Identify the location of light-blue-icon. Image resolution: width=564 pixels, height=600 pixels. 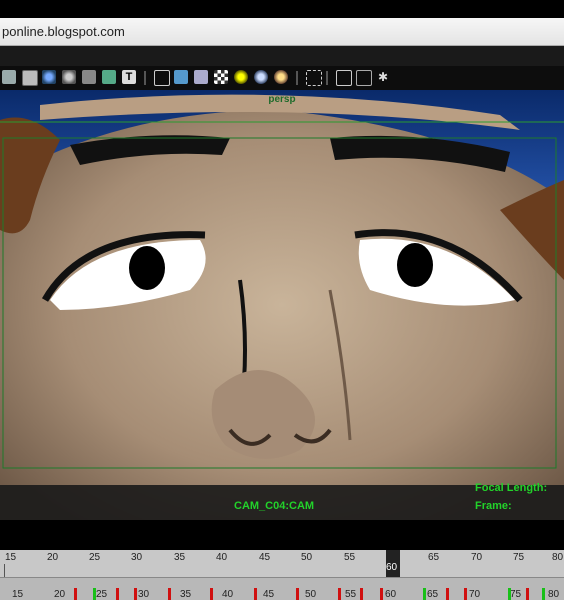
(261, 77).